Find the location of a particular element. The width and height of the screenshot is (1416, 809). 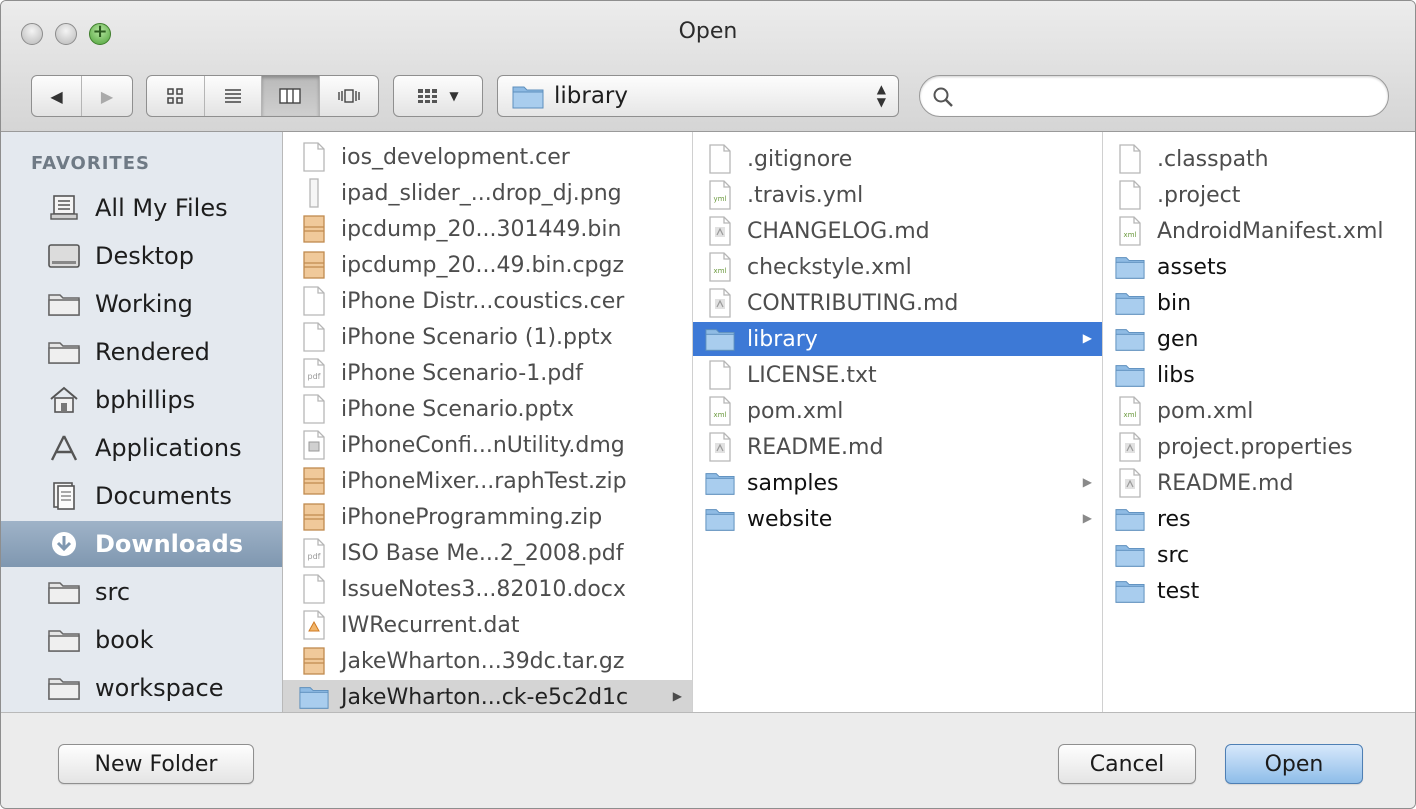

item-name: res is located at coordinates (1174, 519).